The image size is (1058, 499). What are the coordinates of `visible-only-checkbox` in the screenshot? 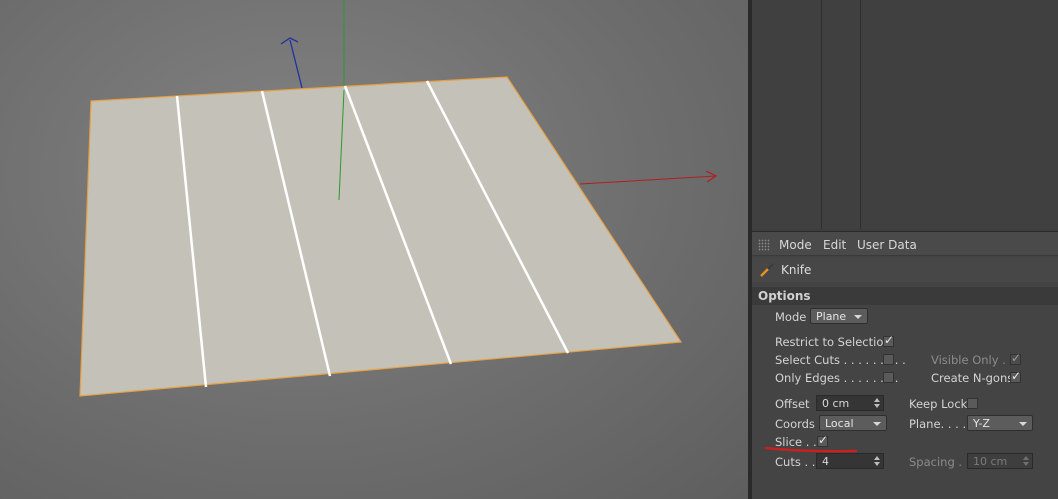 It's located at (1015, 358).